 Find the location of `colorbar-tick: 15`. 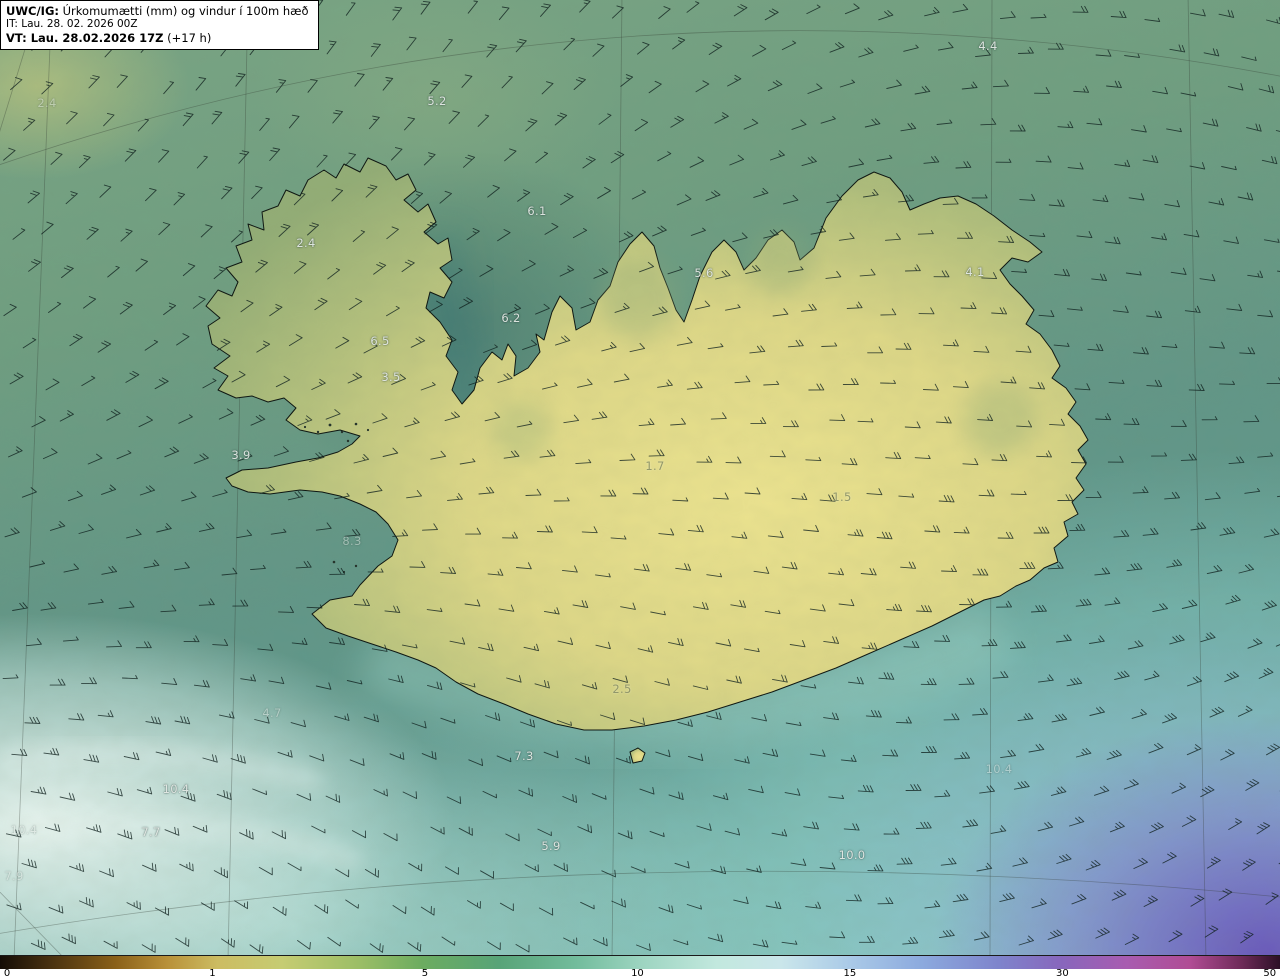

colorbar-tick: 15 is located at coordinates (850, 973).